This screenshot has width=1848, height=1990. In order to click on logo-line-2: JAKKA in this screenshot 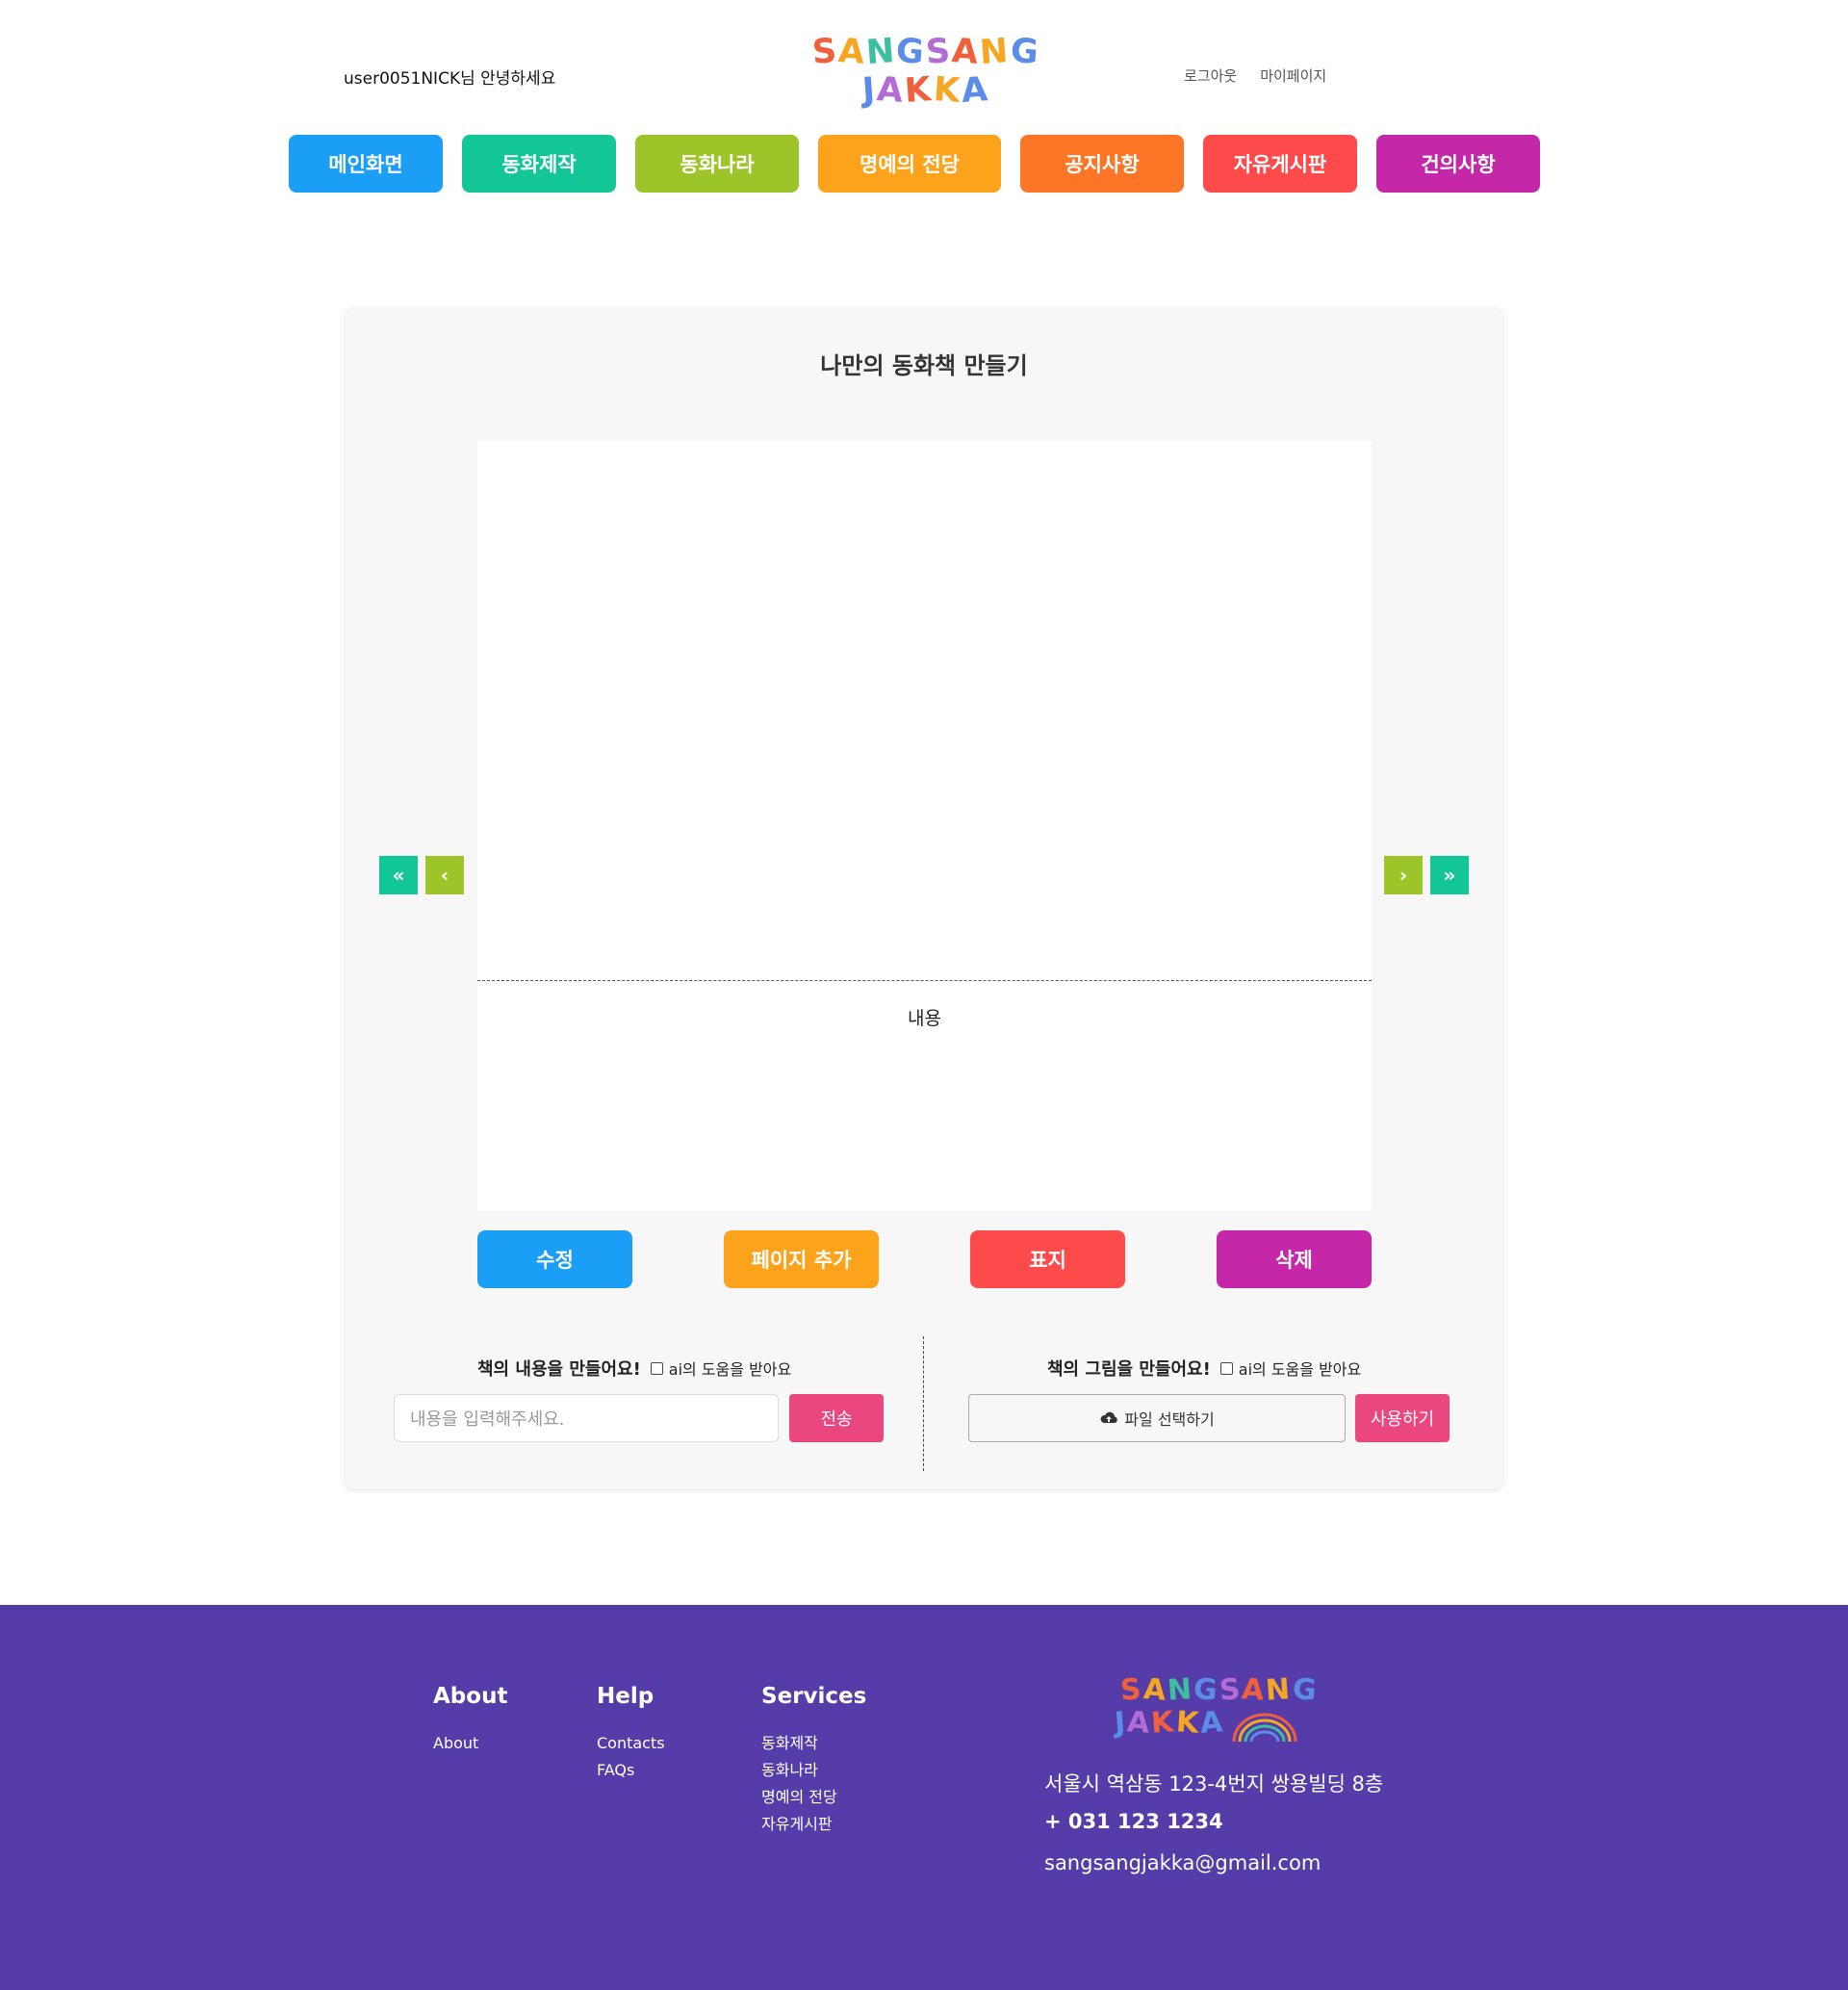, I will do `click(926, 91)`.